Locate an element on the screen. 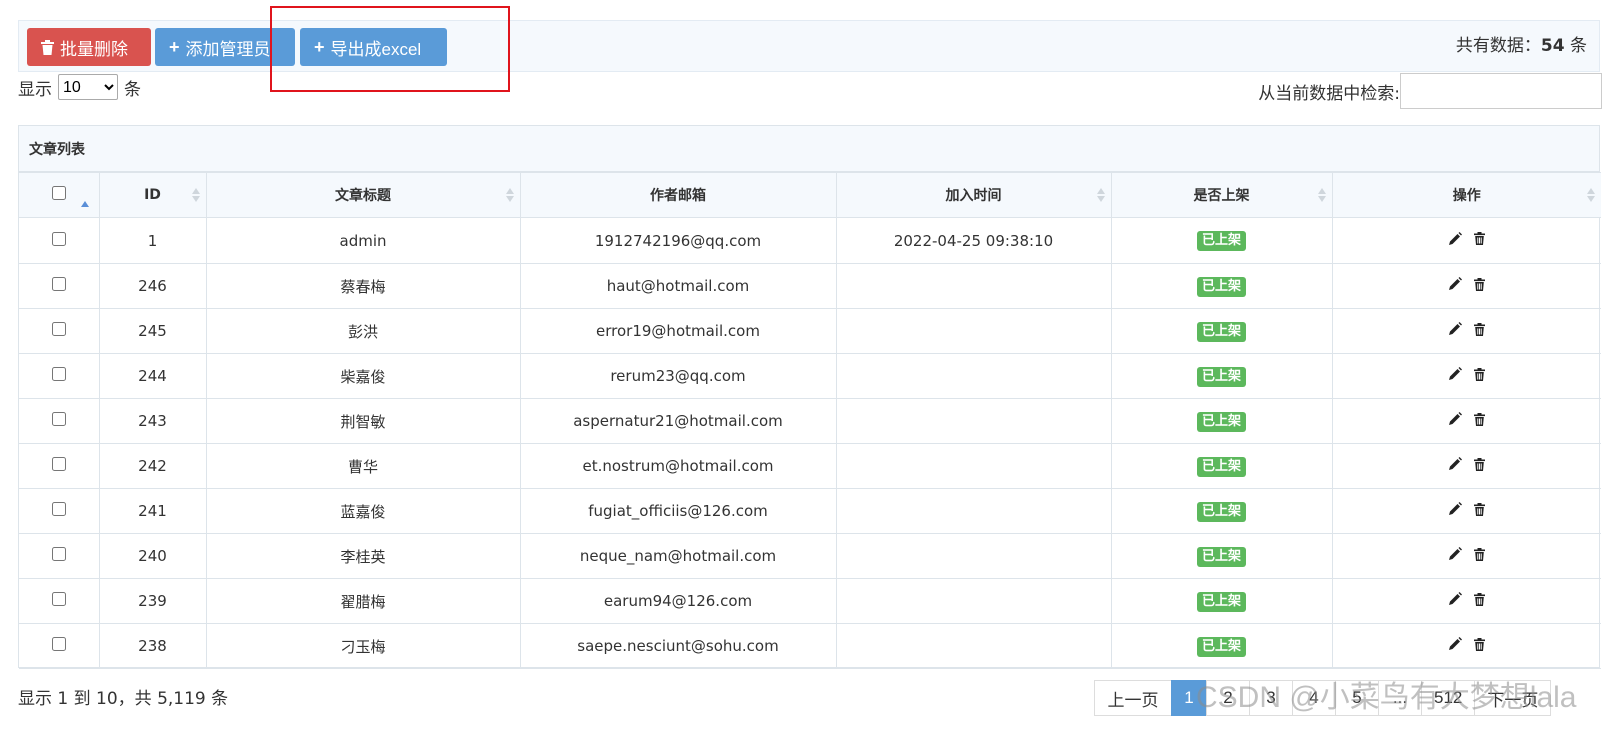  search-control: 从当前数据中检索: is located at coordinates (1430, 91).